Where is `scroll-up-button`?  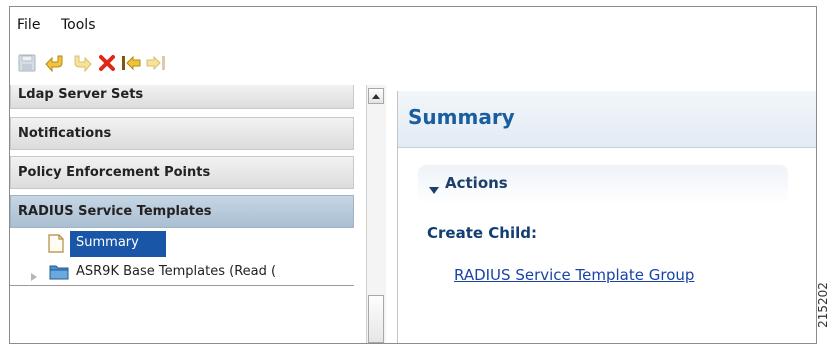
scroll-up-button is located at coordinates (376, 96).